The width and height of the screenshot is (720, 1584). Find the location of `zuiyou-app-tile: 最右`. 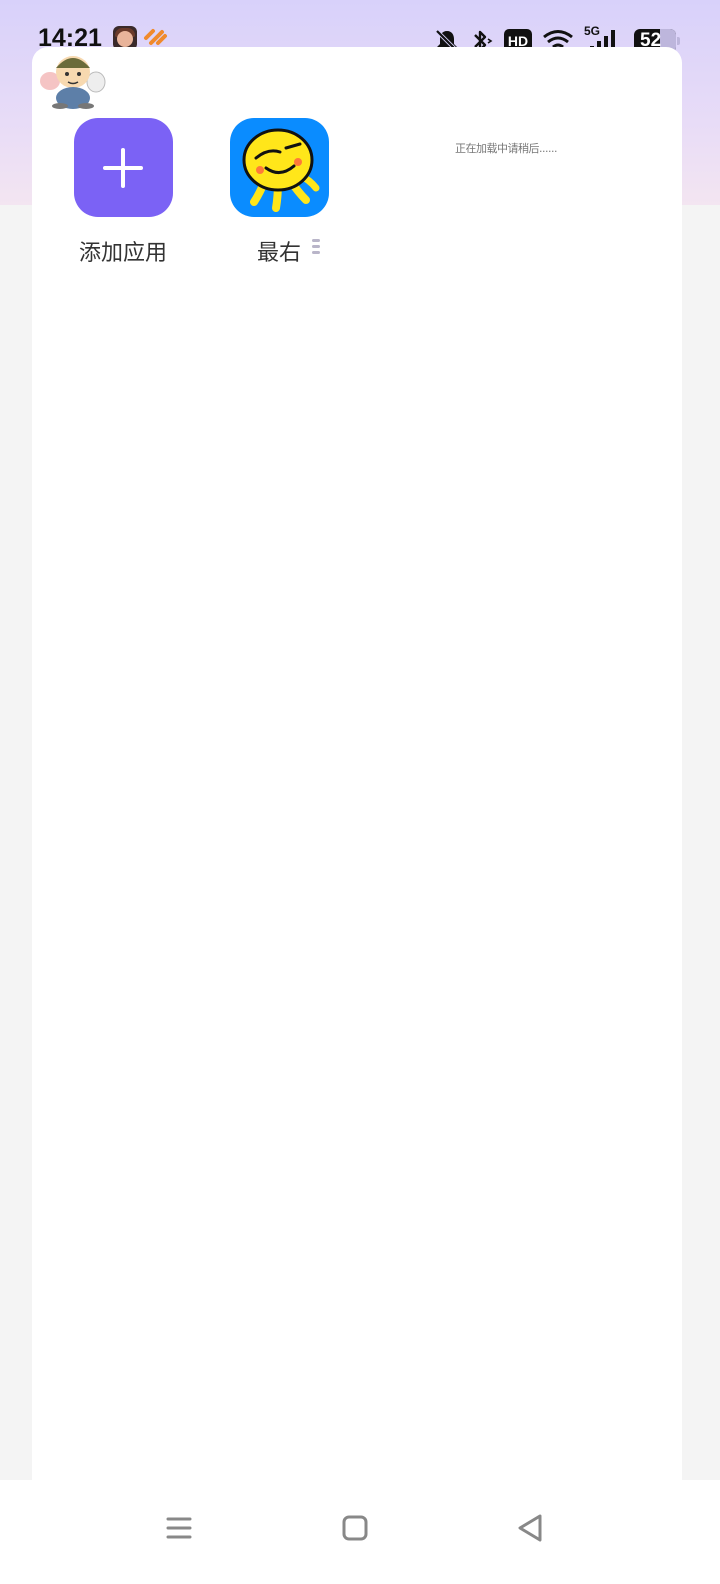

zuiyou-app-tile: 最右 is located at coordinates (279, 192).